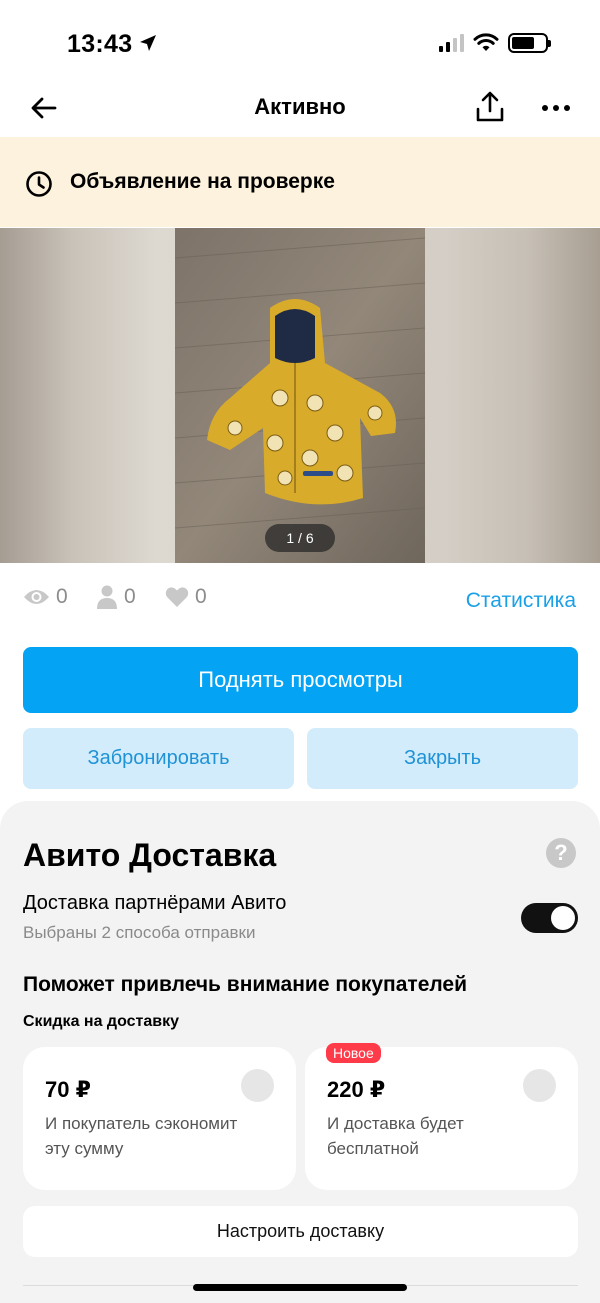 Image resolution: width=600 pixels, height=1303 pixels. What do you see at coordinates (300, 680) in the screenshot?
I see `boost-views-button: Поднять просмотры` at bounding box center [300, 680].